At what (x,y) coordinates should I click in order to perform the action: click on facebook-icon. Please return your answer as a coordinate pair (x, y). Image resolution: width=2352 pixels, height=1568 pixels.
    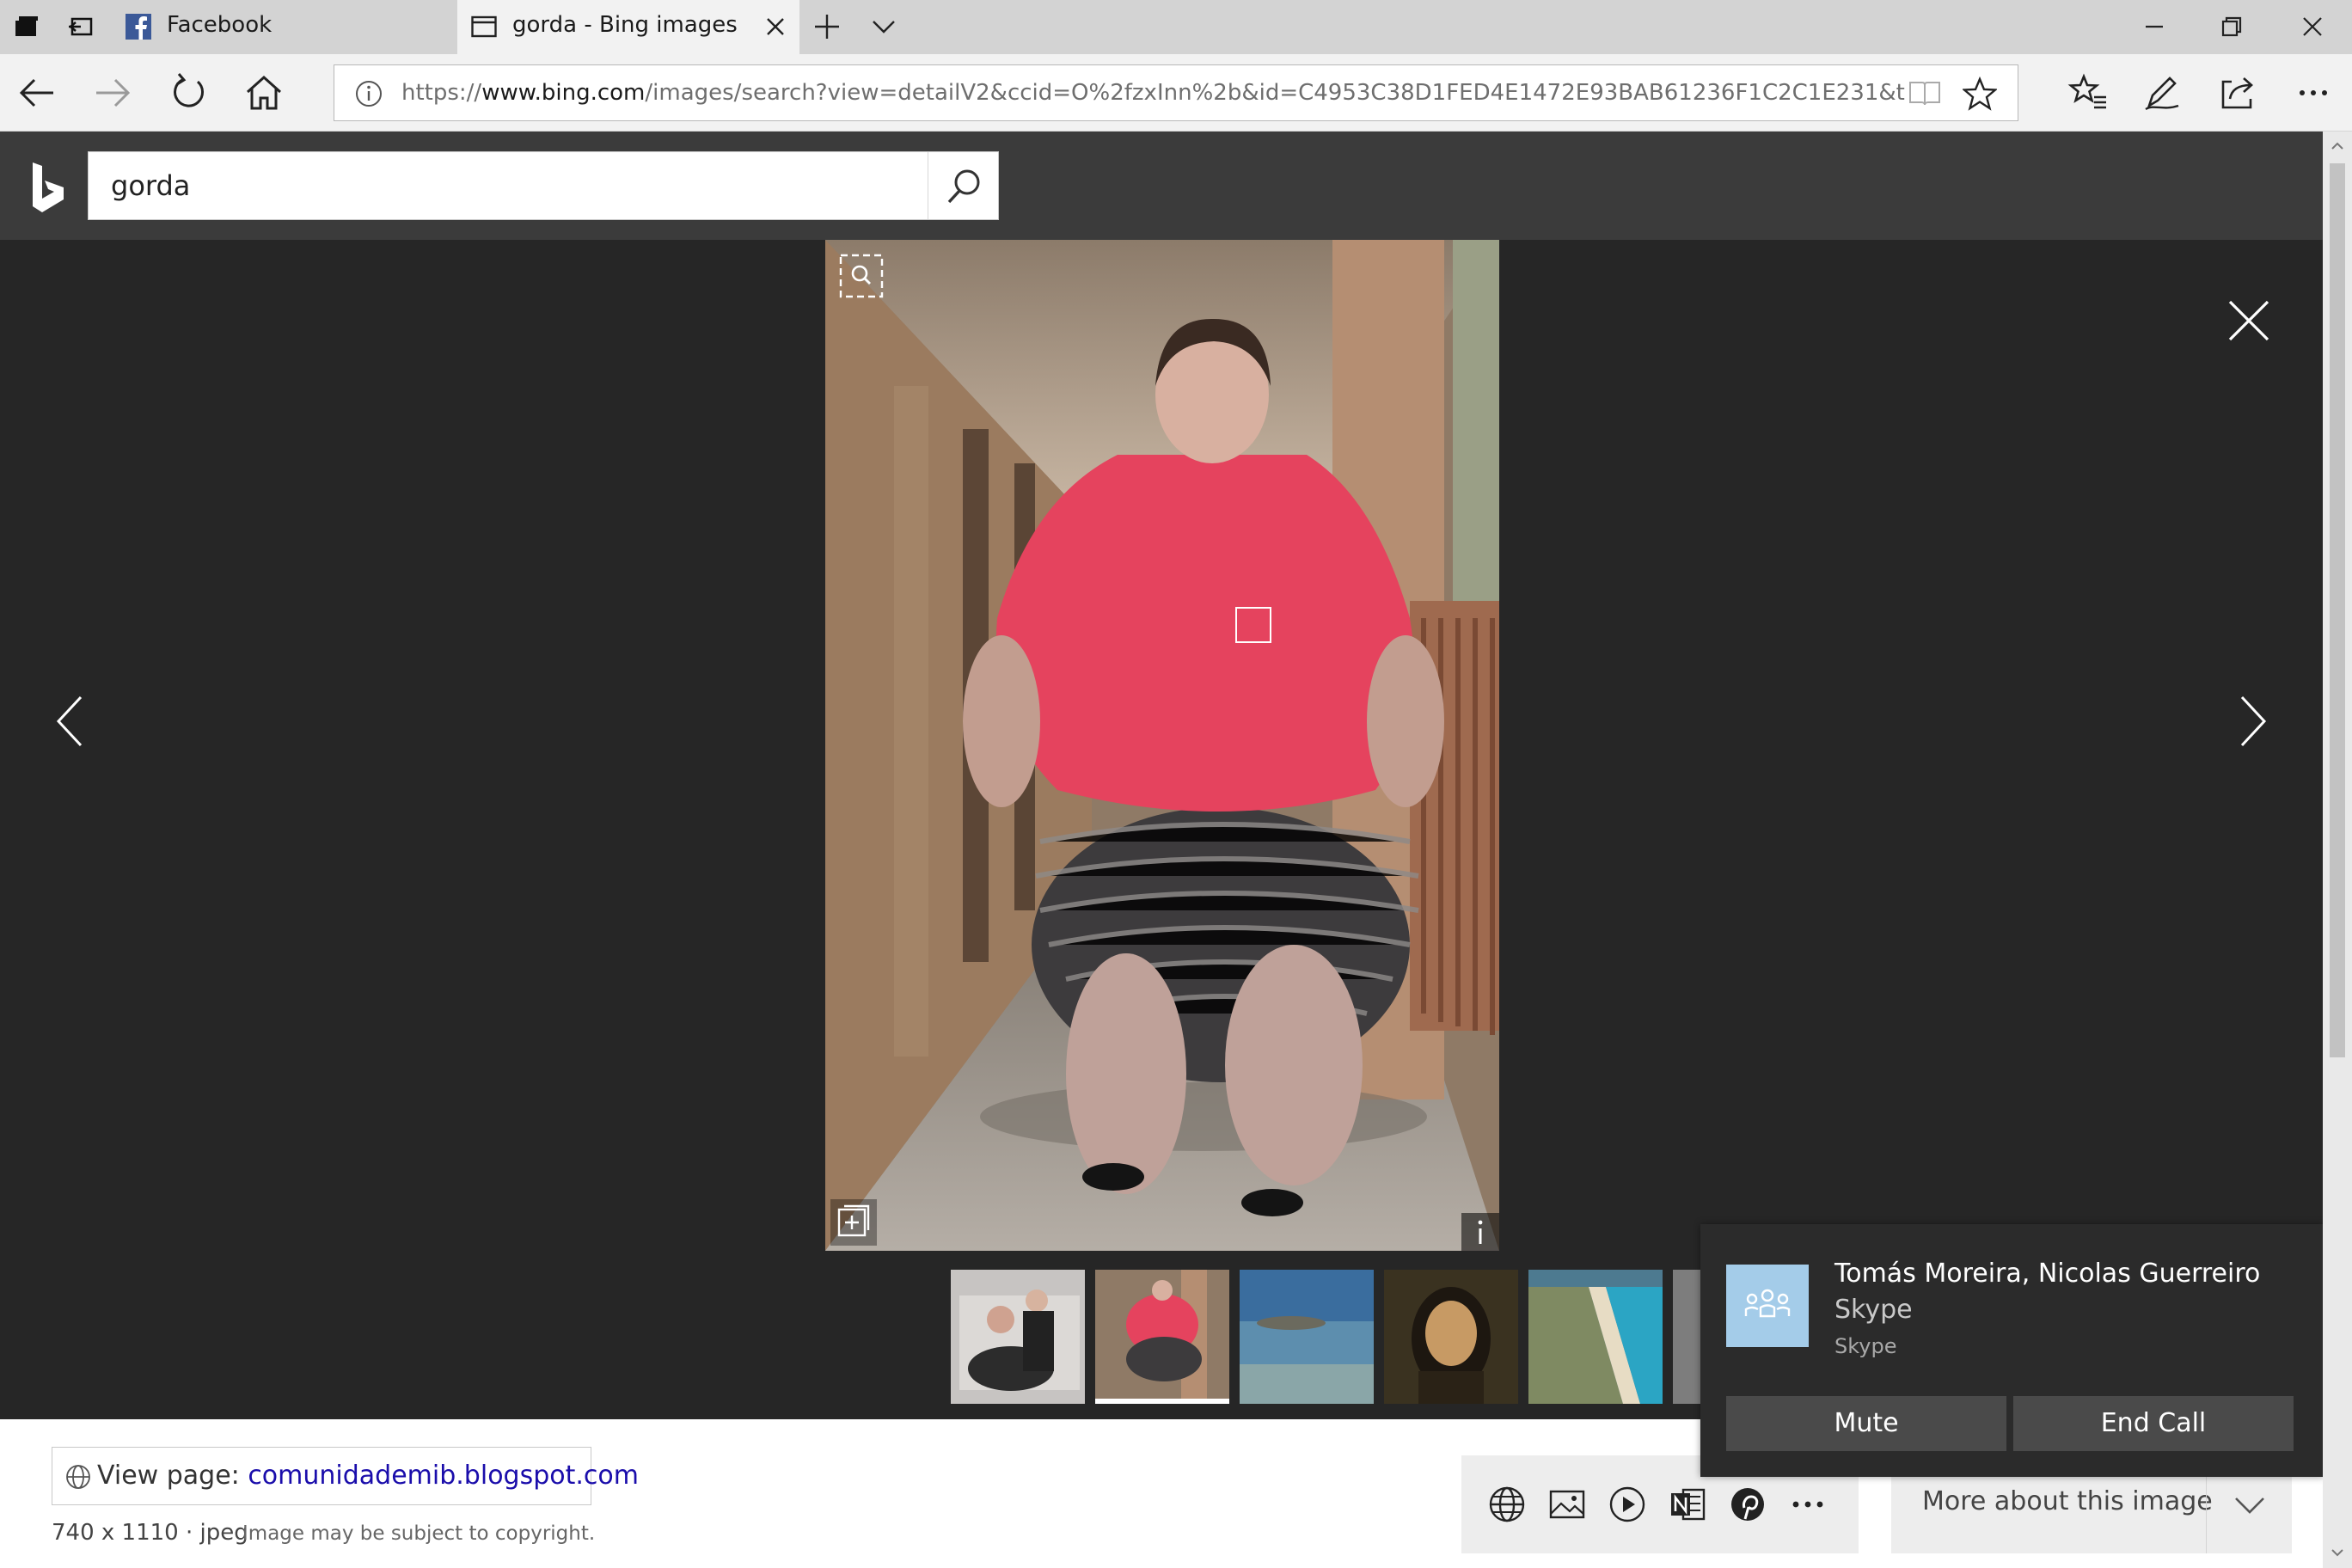
    Looking at the image, I should click on (138, 27).